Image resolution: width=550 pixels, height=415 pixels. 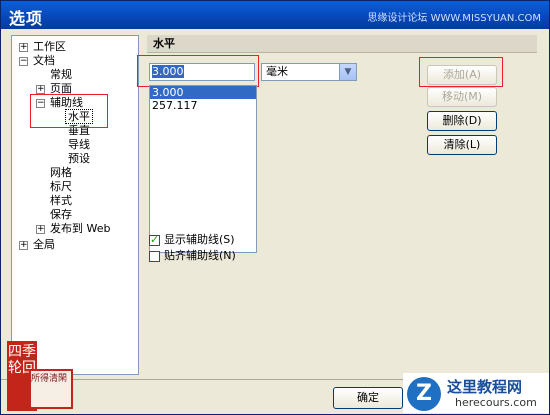 What do you see at coordinates (79, 145) in the screenshot?
I see `tree-item-guides: 导线` at bounding box center [79, 145].